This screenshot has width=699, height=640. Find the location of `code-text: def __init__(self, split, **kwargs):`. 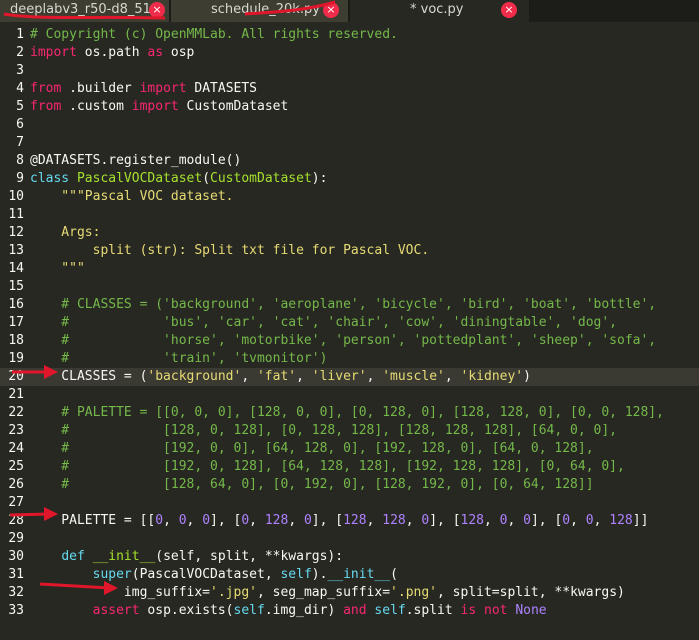

code-text: def __init__(self, split, **kwargs): is located at coordinates (186, 557).